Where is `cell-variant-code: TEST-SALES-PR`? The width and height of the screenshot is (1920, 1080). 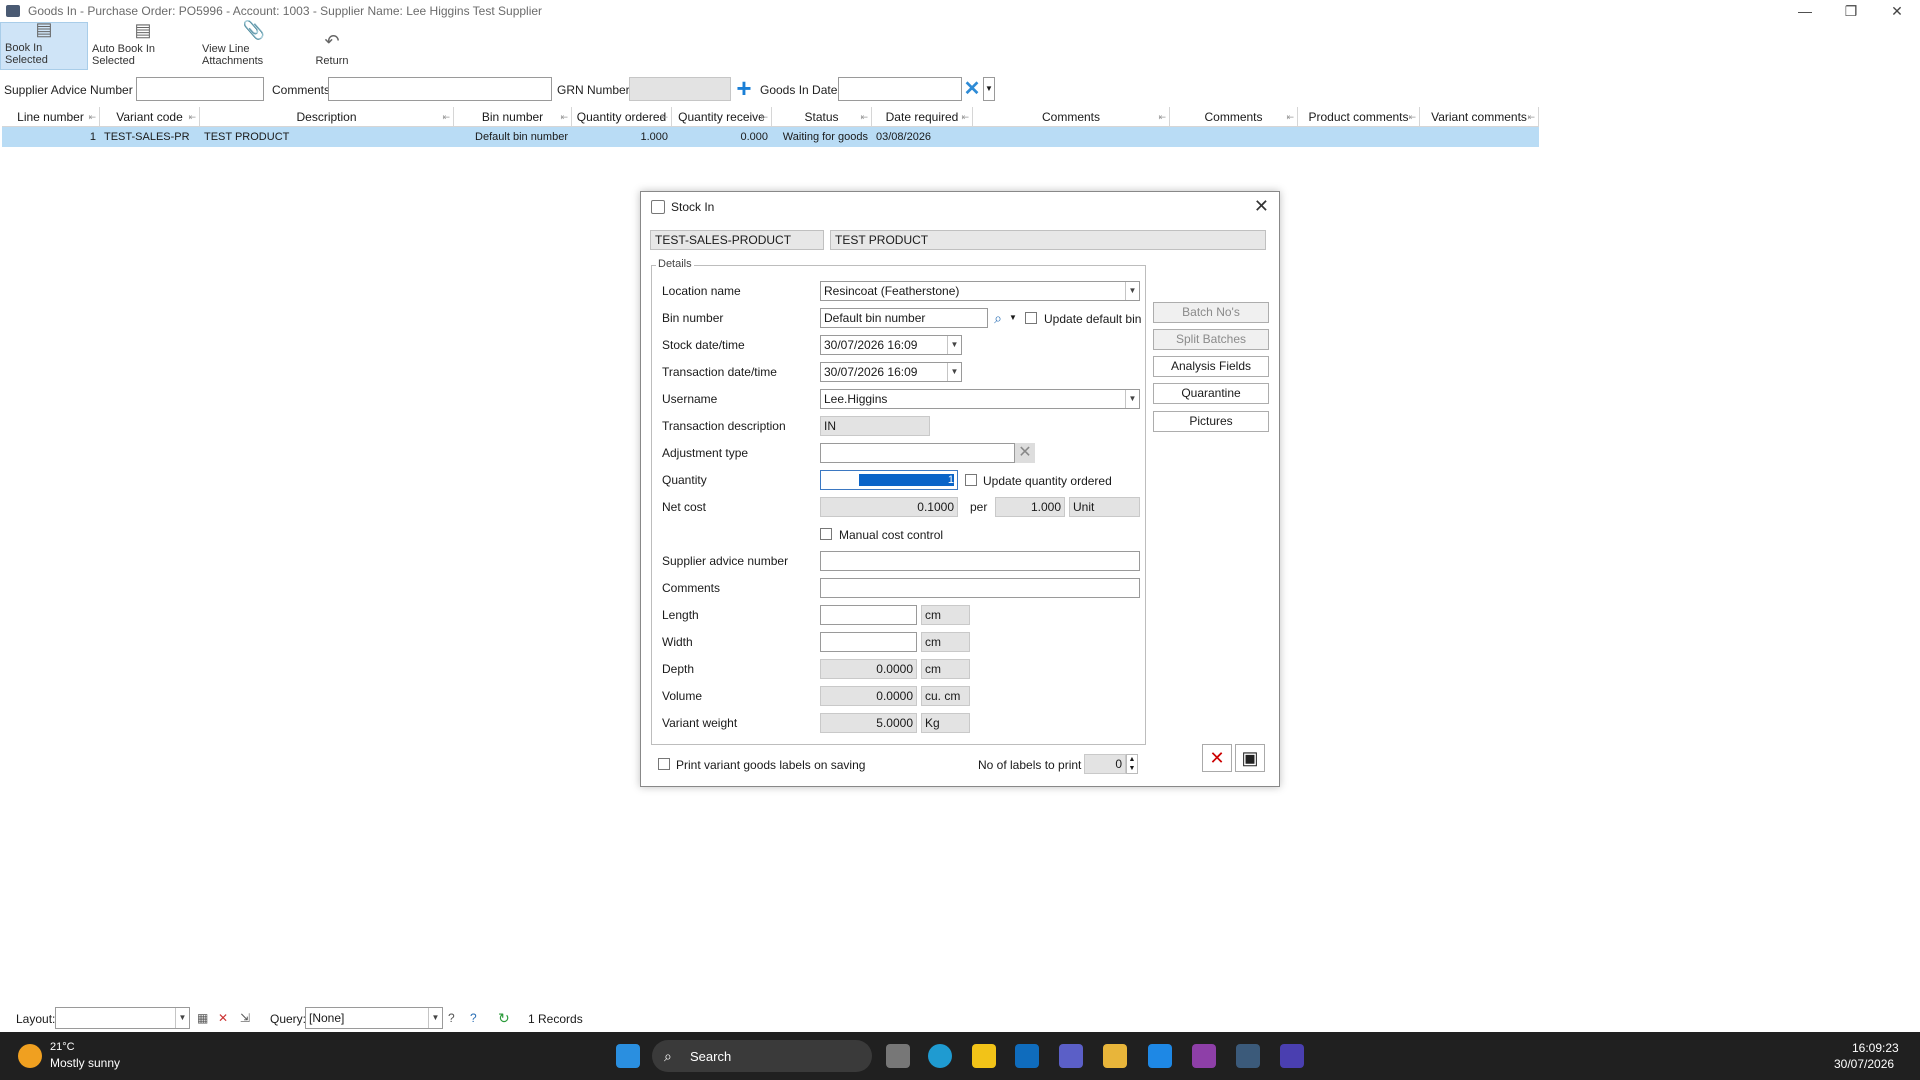 cell-variant-code: TEST-SALES-PR is located at coordinates (147, 137).